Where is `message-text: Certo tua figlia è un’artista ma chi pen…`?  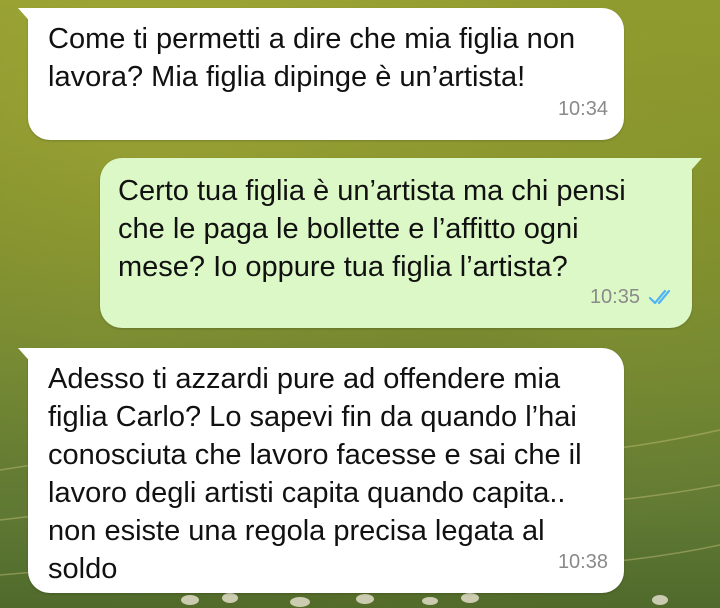
message-text: Certo tua figlia è un’artista ma chi pen… is located at coordinates (372, 229).